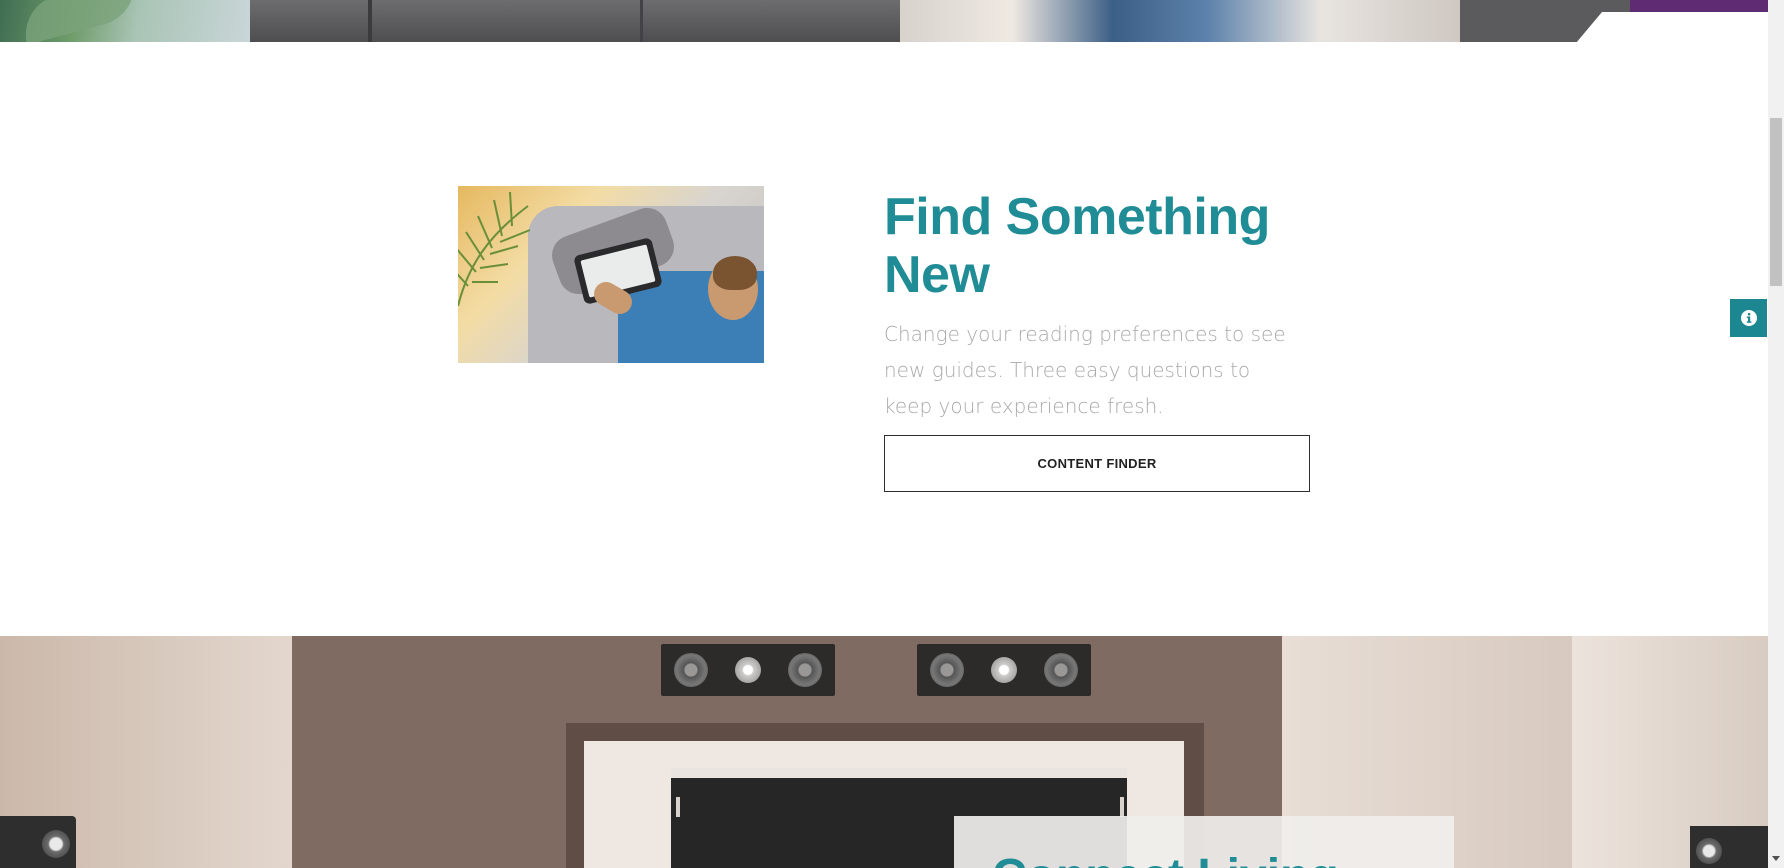 This screenshot has height=868, width=1784. What do you see at coordinates (1204, 842) in the screenshot?
I see `next-section-card: Connect Living` at bounding box center [1204, 842].